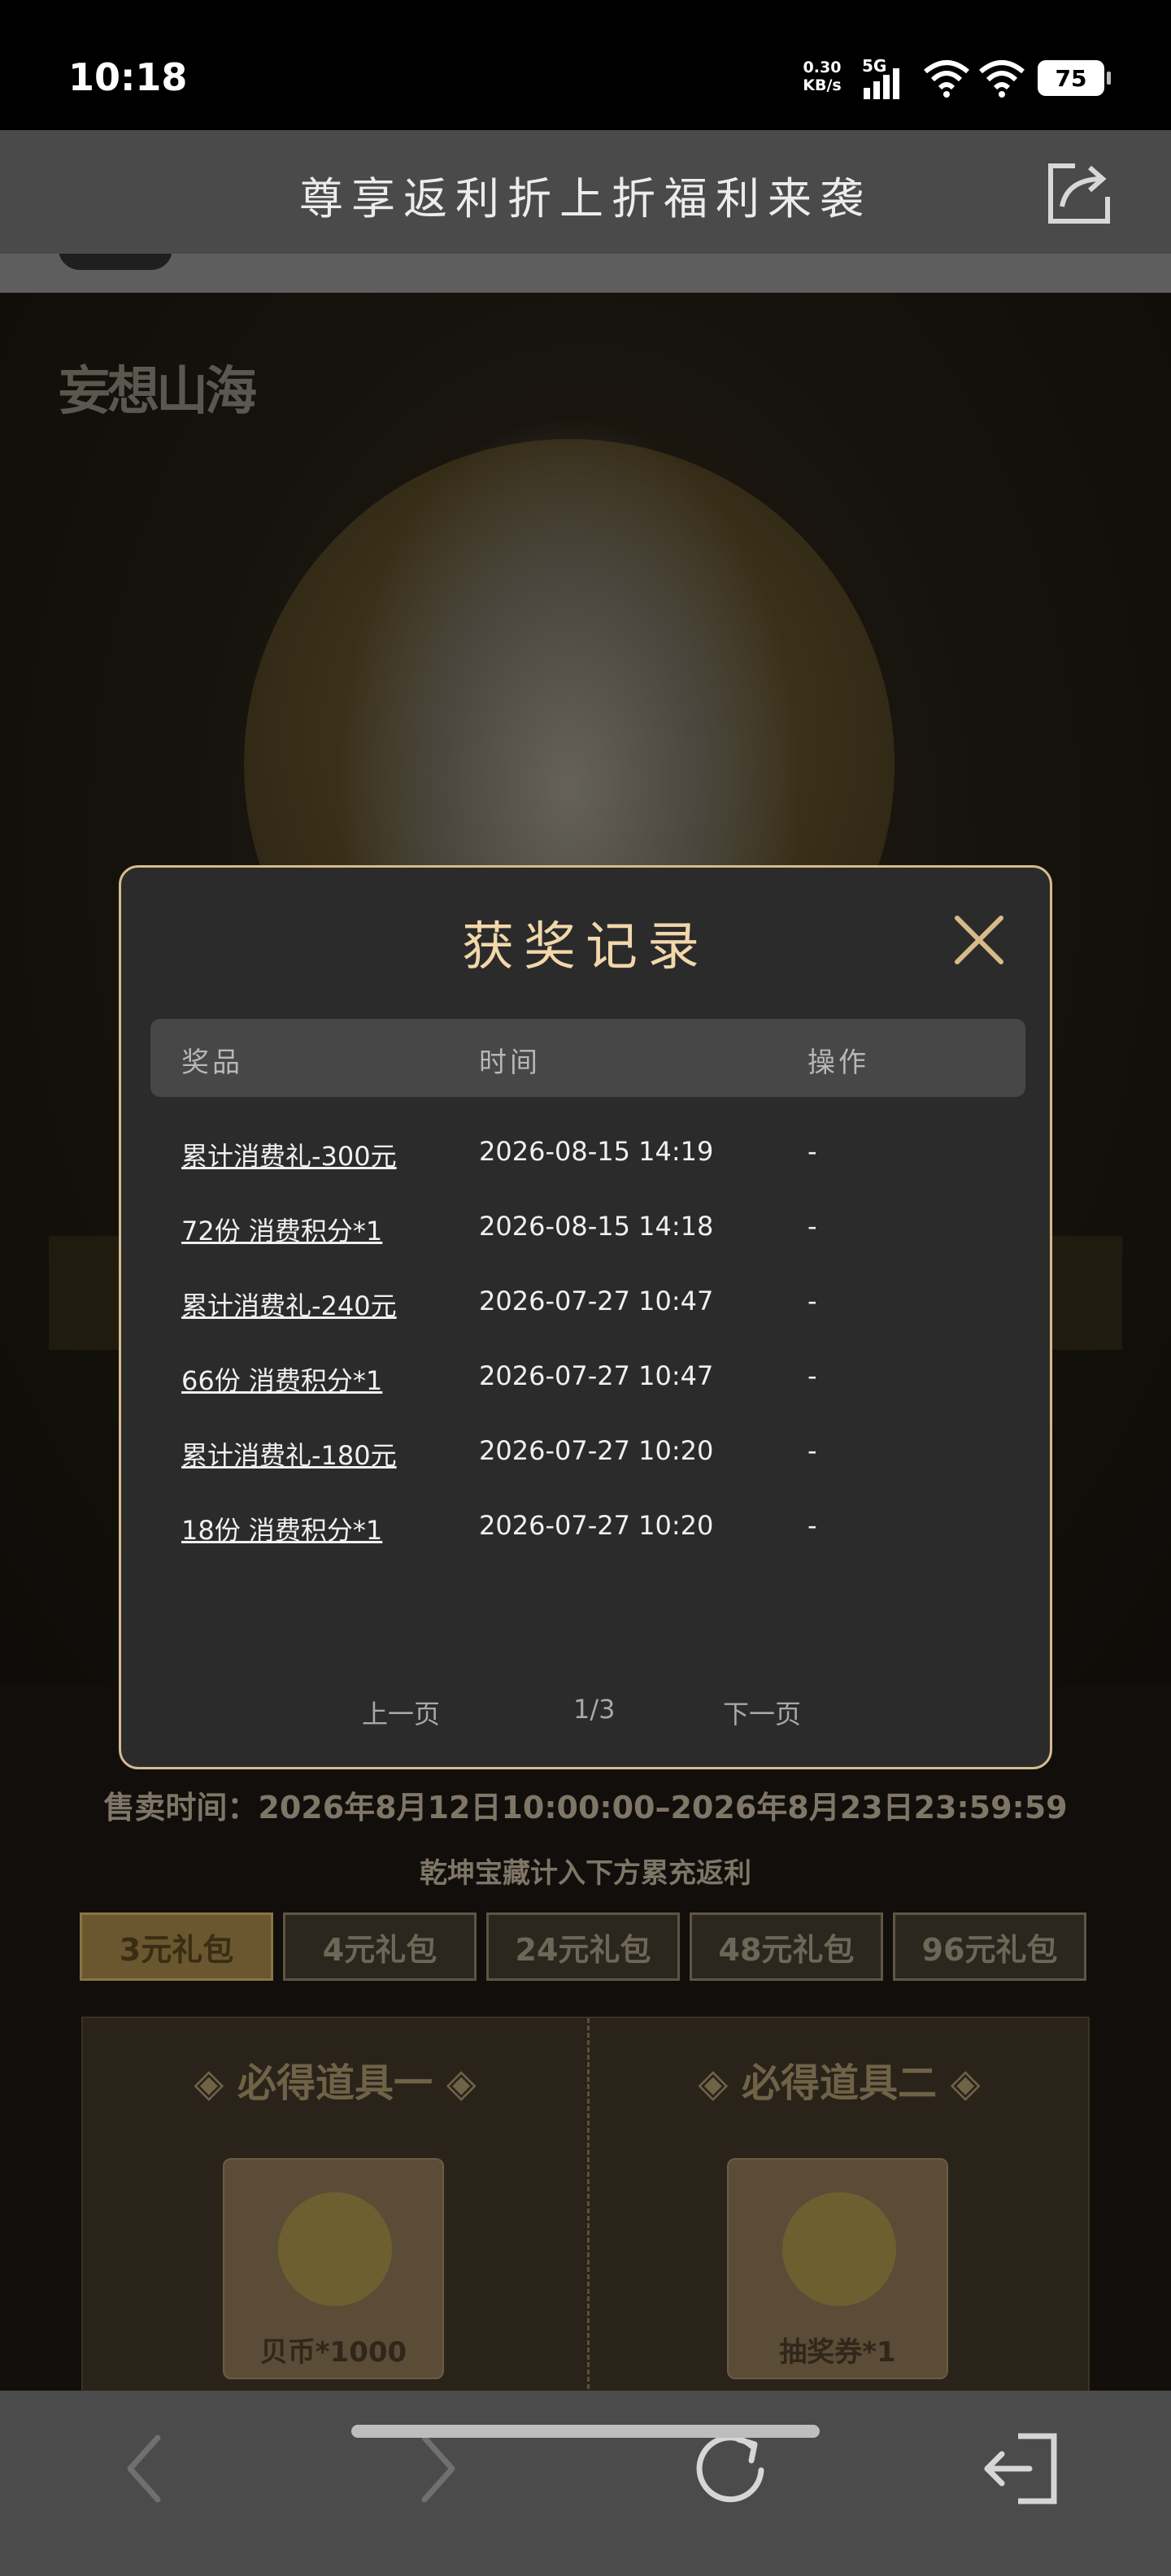 The width and height of the screenshot is (1171, 2576). What do you see at coordinates (822, 85) in the screenshot?
I see `network-speed-unit: KB/s` at bounding box center [822, 85].